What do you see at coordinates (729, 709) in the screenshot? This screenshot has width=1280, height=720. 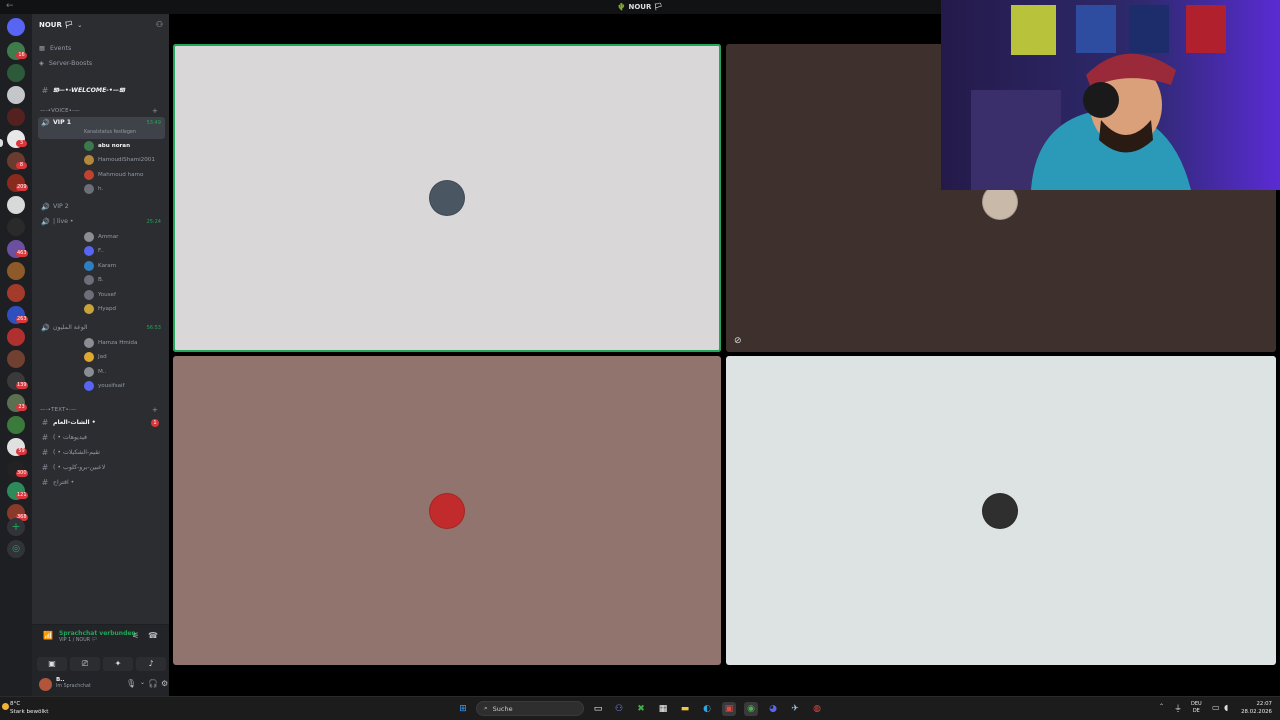 I see `app-icon: ▣` at bounding box center [729, 709].